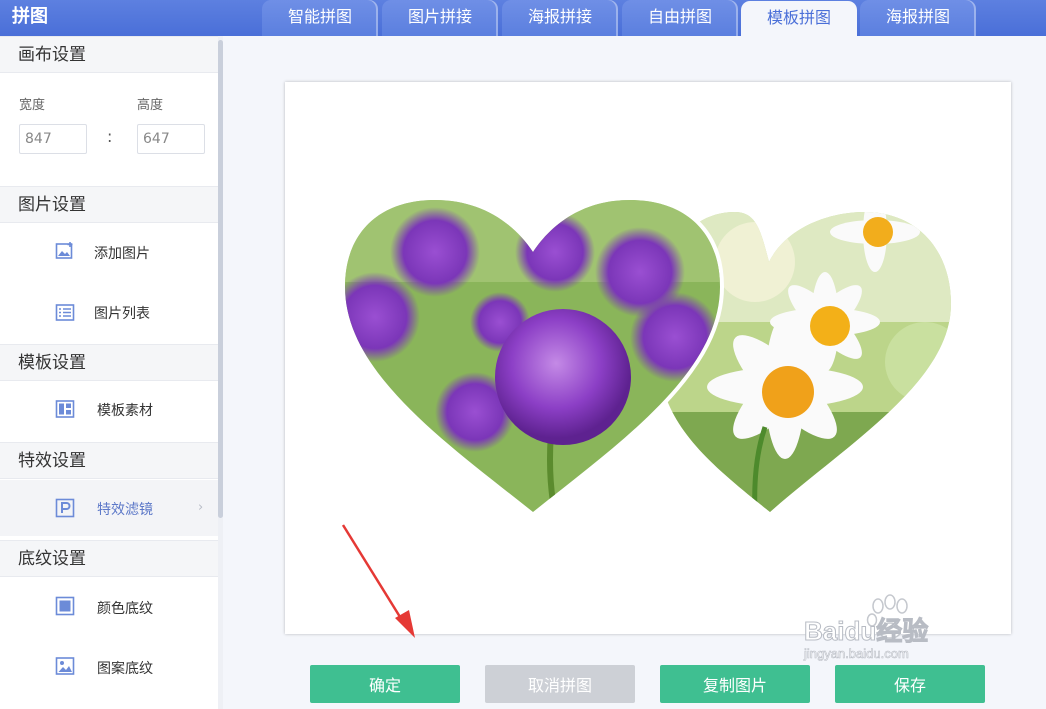 Image resolution: width=1046 pixels, height=709 pixels. I want to click on filter-icon, so click(65, 508).